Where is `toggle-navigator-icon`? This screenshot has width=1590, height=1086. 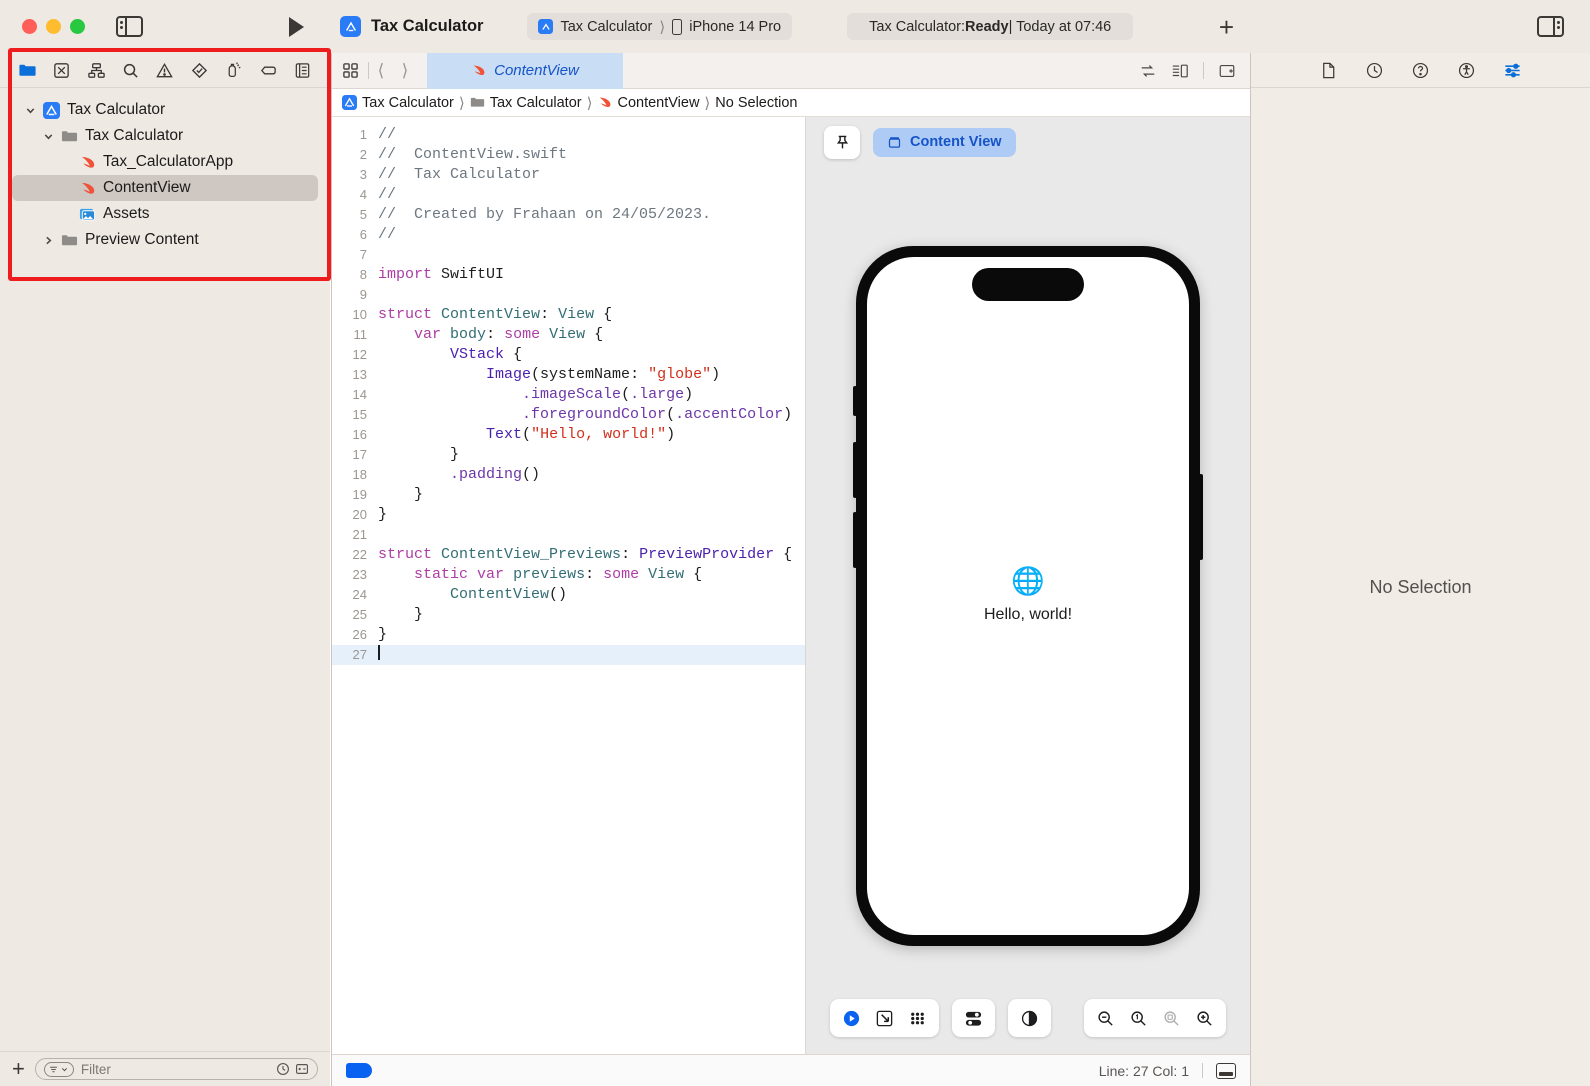 toggle-navigator-icon is located at coordinates (129, 26).